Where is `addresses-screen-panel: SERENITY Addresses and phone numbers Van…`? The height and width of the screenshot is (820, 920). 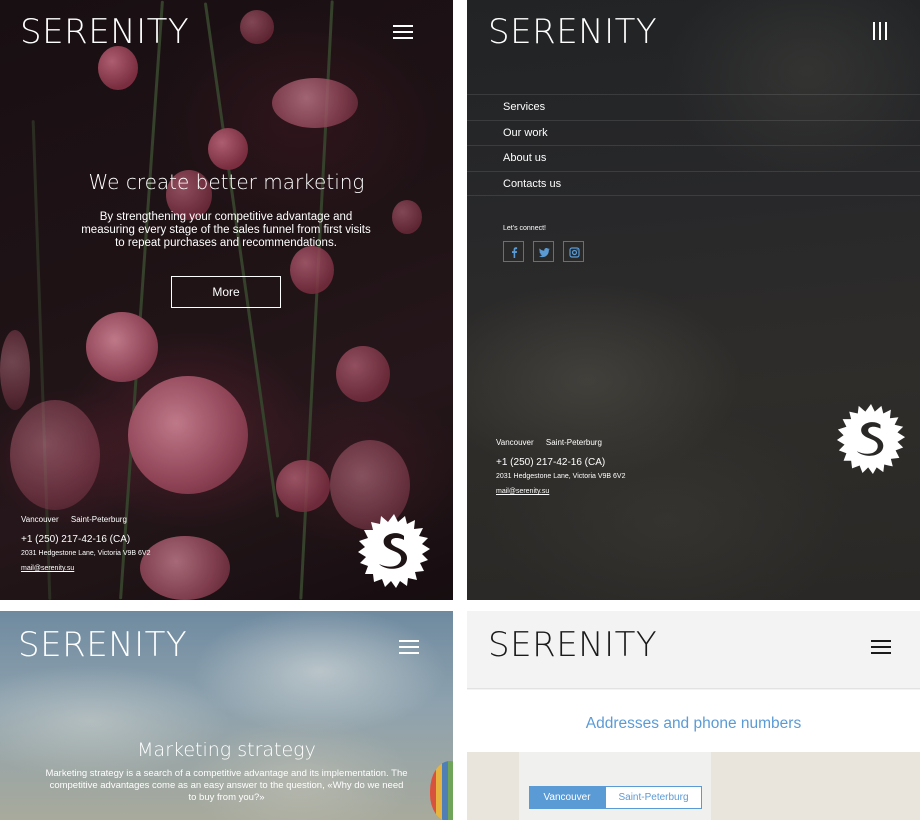 addresses-screen-panel: SERENITY Addresses and phone numbers Van… is located at coordinates (693, 715).